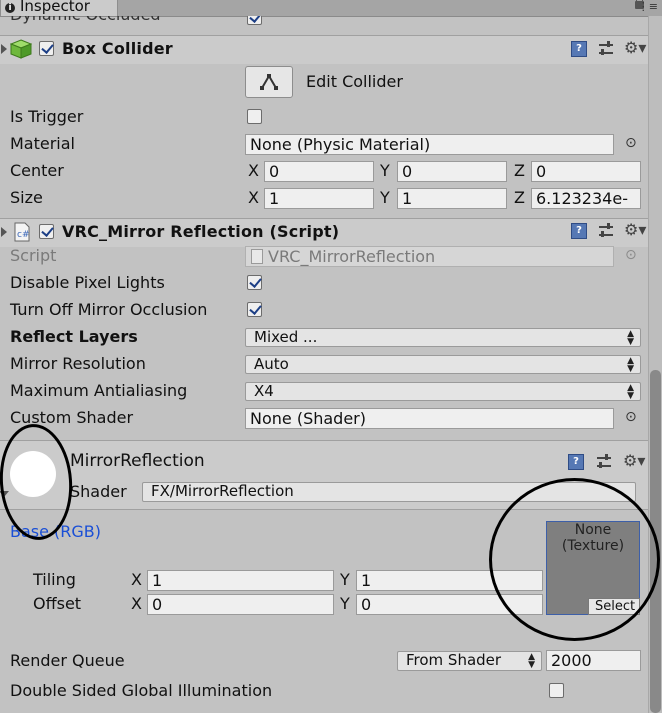 Image resolution: width=662 pixels, height=713 pixels. Describe the element at coordinates (26, 197) in the screenshot. I see `size-label: Size` at that location.